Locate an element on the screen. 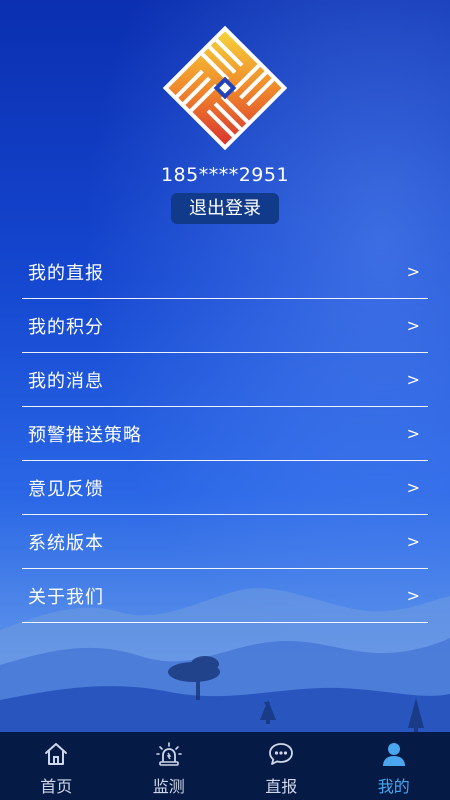 This screenshot has width=450, height=800. menu-item-label: 我的直报 is located at coordinates (66, 273).